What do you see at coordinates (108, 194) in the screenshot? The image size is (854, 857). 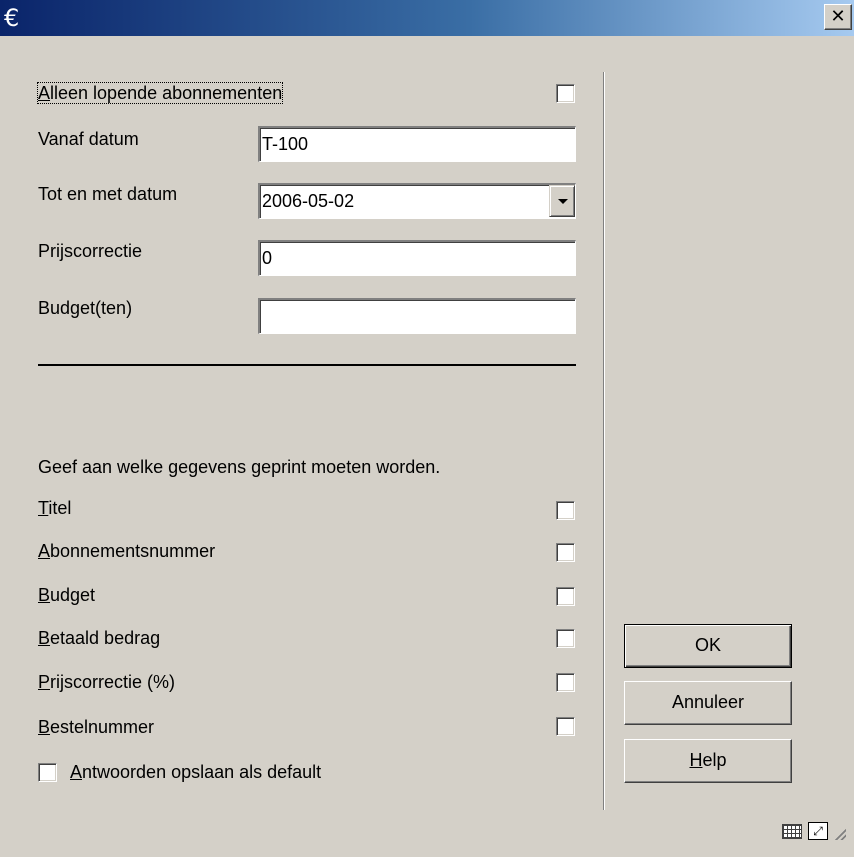 I see `to-date-label: Tot en met datum` at bounding box center [108, 194].